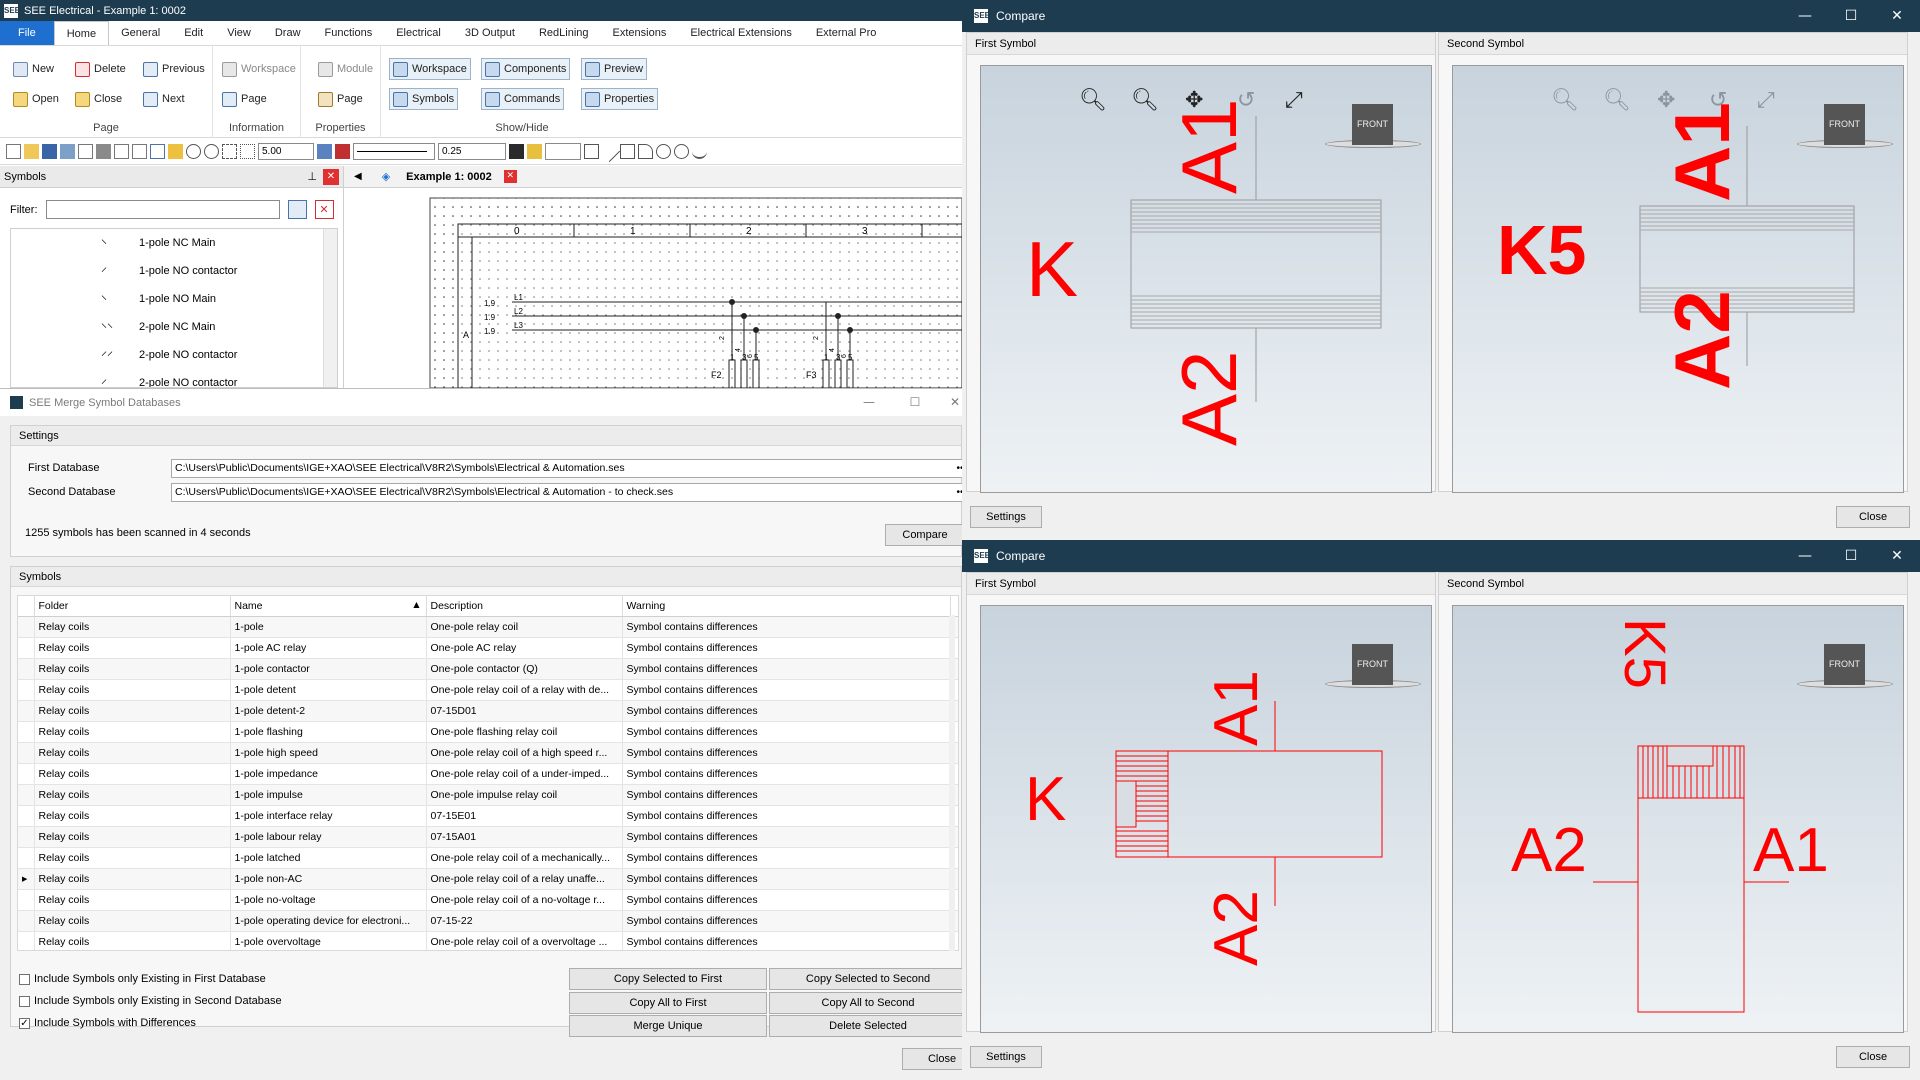 The width and height of the screenshot is (1920, 1080). What do you see at coordinates (627, 151) in the screenshot?
I see `box-tool-icon` at bounding box center [627, 151].